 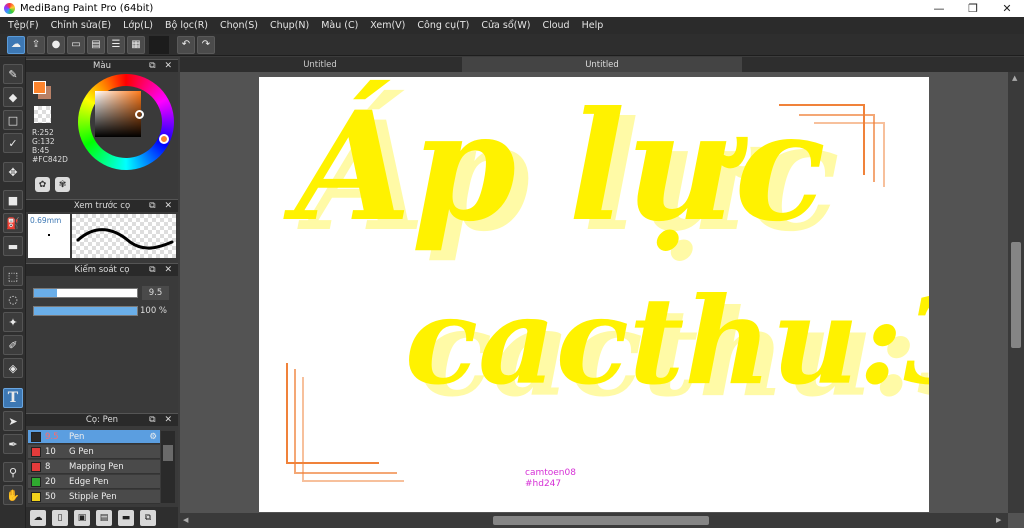 I want to click on gear-icon: ⚙, so click(x=153, y=437).